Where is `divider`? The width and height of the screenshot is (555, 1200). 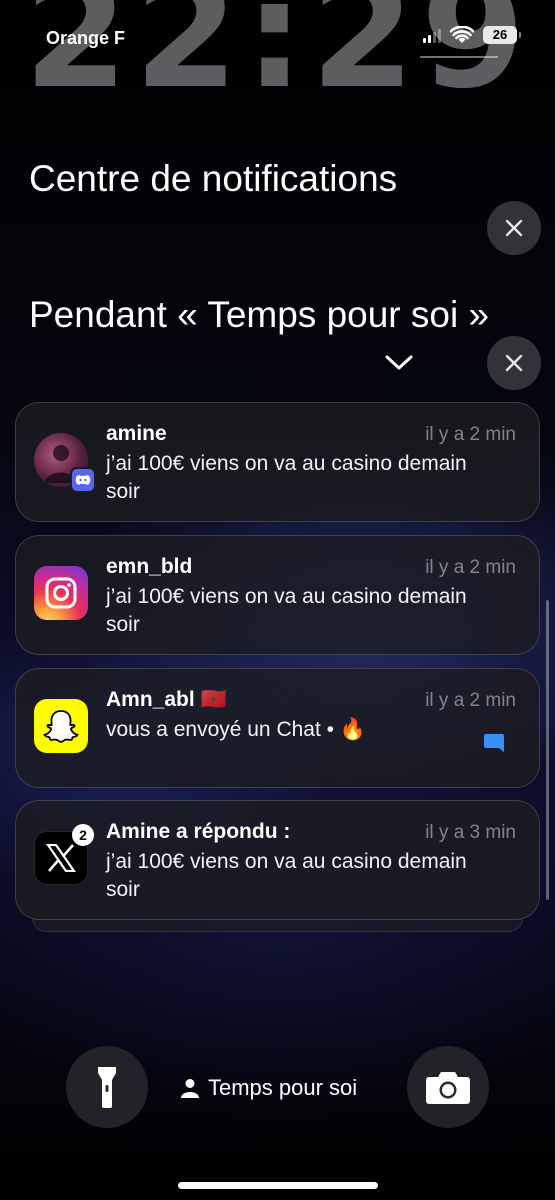 divider is located at coordinates (459, 57).